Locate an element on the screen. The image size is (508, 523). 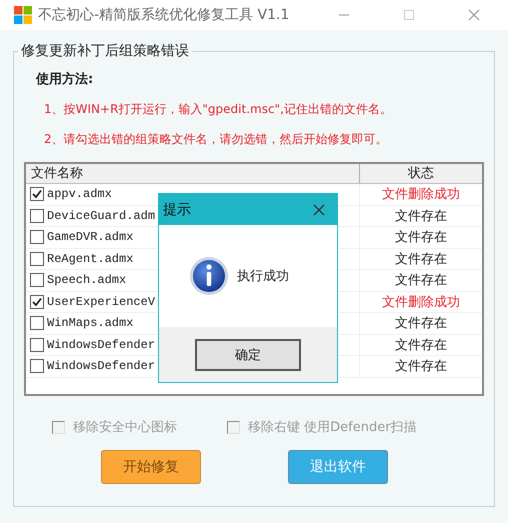
dialog-message: 执行成功 is located at coordinates (263, 276).